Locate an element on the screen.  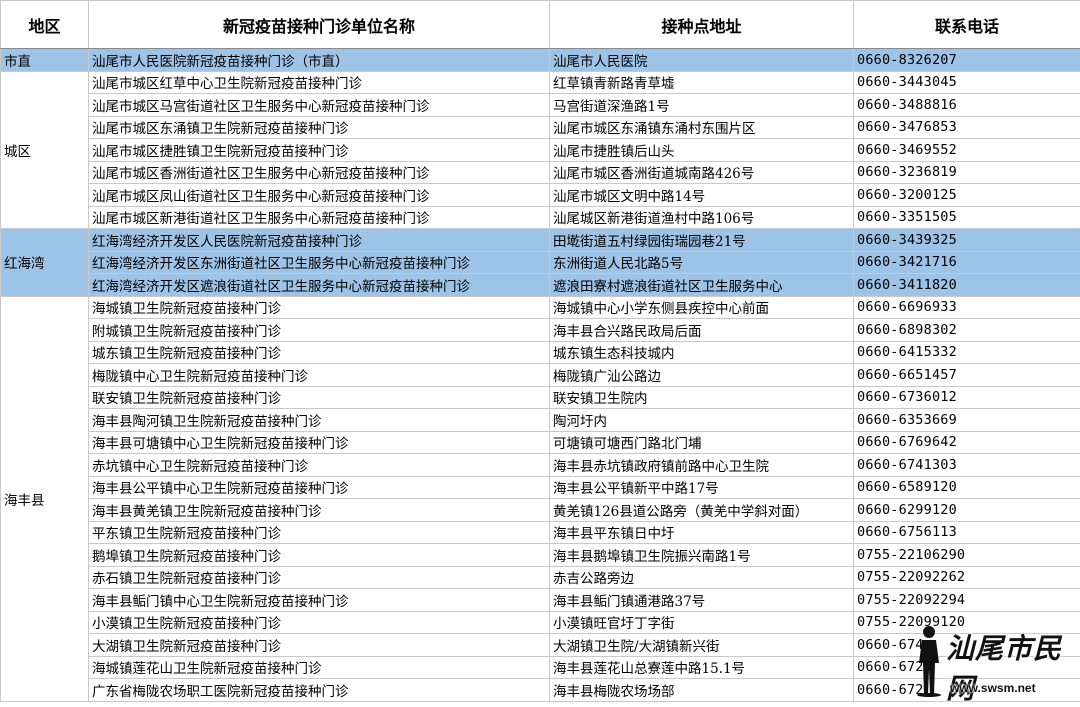
table-row: 附城镇卫生院新冠疫苗接种门诊海丰县合兴路民政局后面0660-6898302 is located at coordinates (540, 330).